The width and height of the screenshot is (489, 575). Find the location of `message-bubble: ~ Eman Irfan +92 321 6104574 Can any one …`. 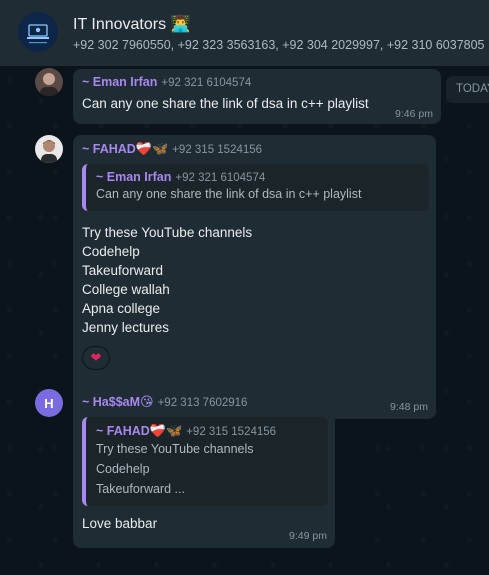

message-bubble: ~ Eman Irfan +92 321 6104574 Can any one … is located at coordinates (257, 96).